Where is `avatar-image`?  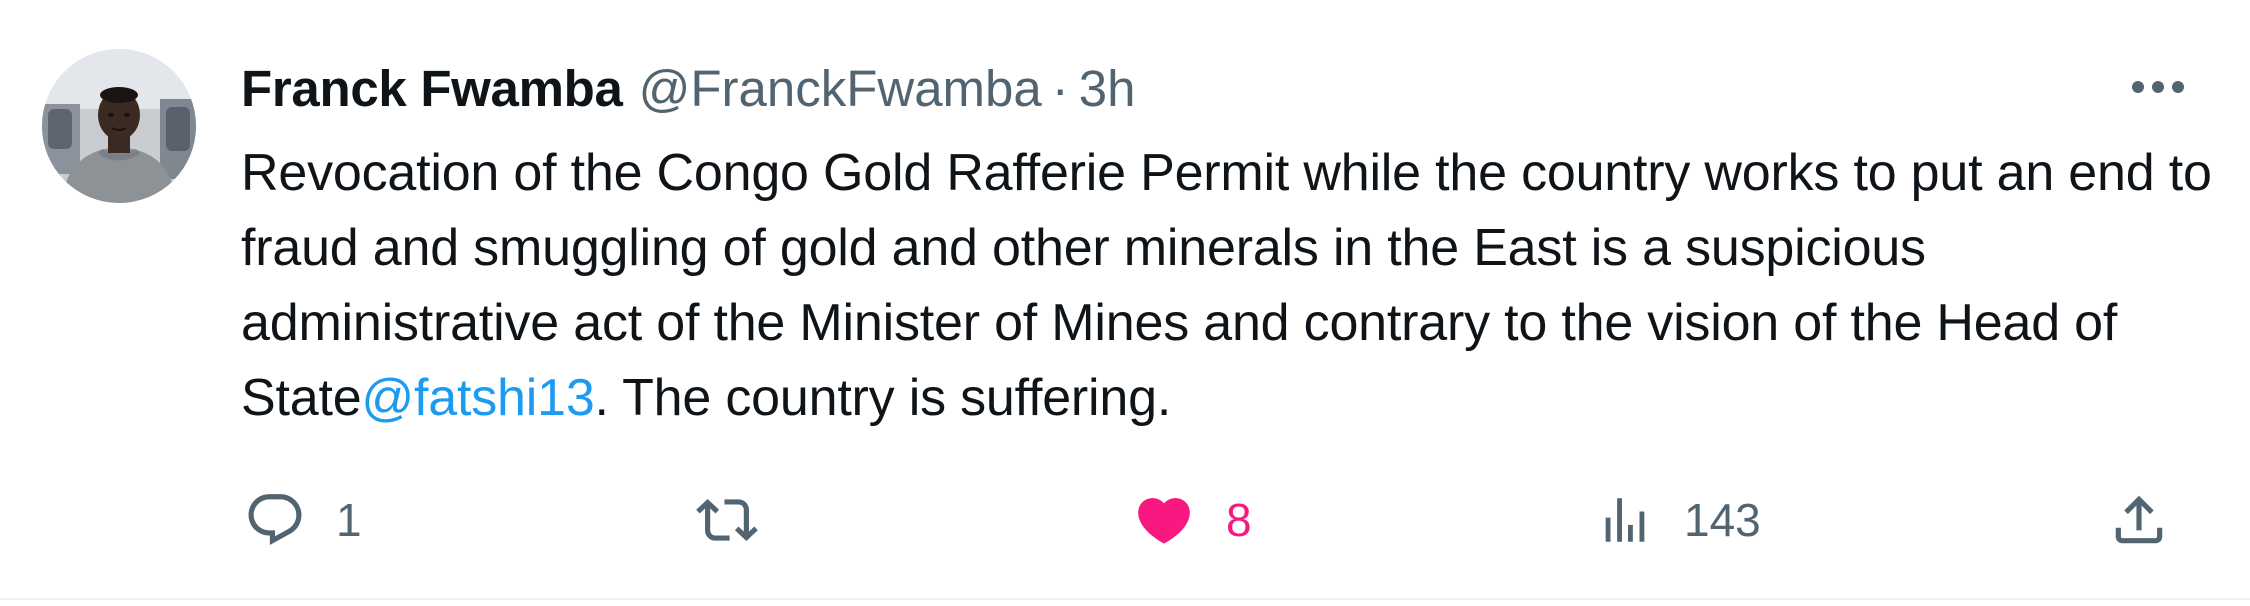
avatar-image is located at coordinates (119, 126).